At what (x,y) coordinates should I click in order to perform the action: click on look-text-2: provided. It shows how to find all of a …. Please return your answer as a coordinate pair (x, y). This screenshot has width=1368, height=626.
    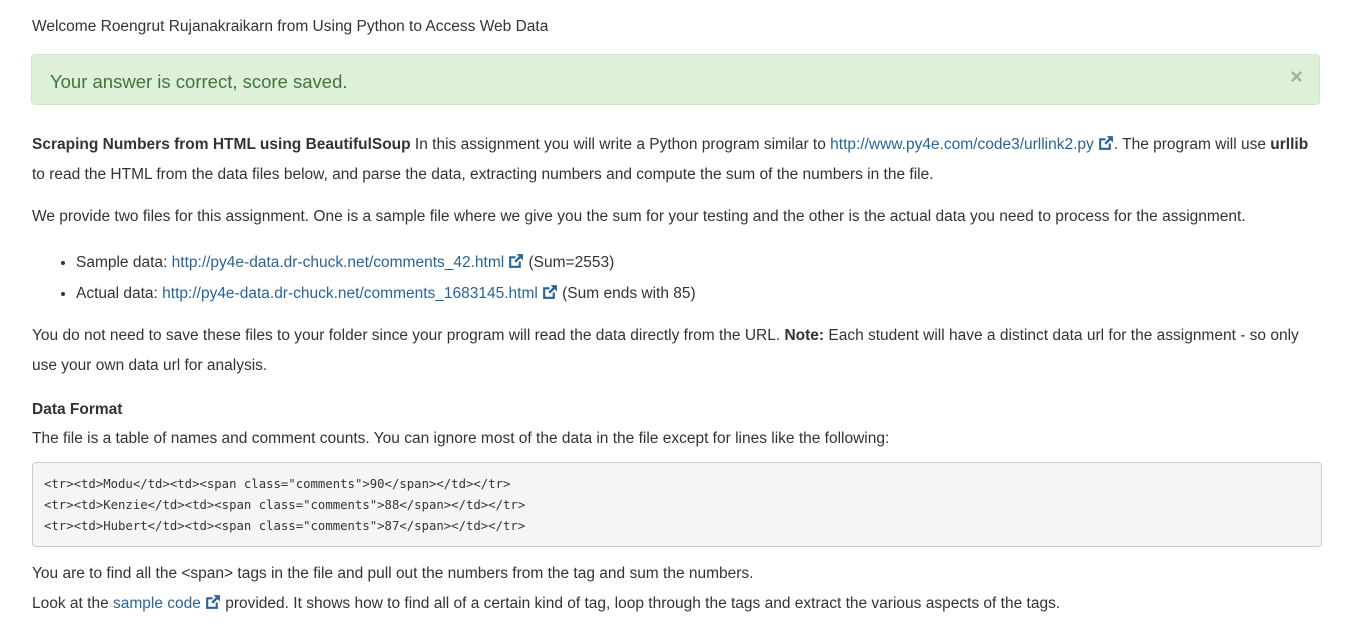
    Looking at the image, I should click on (640, 603).